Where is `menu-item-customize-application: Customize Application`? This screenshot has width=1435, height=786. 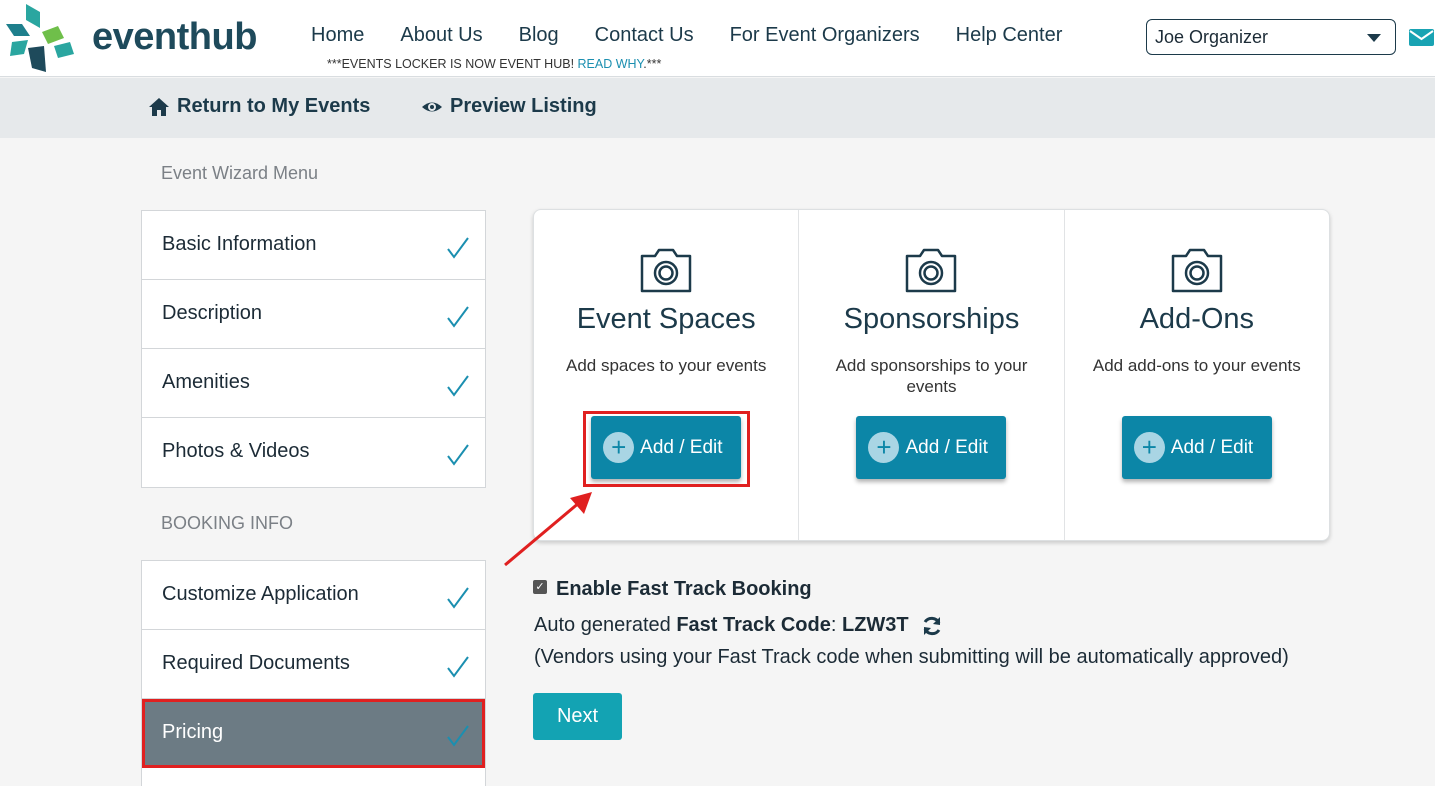
menu-item-customize-application: Customize Application is located at coordinates (313, 595).